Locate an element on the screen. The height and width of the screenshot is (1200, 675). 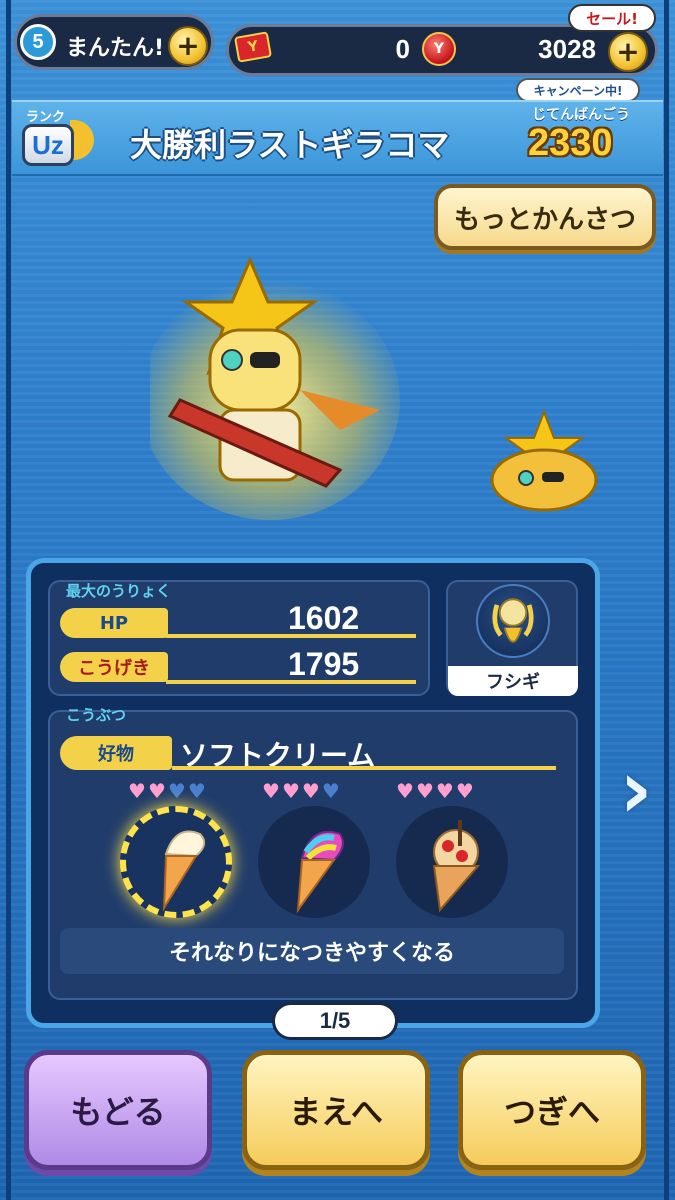
rank-badge: ランク Uz is located at coordinates (58, 137).